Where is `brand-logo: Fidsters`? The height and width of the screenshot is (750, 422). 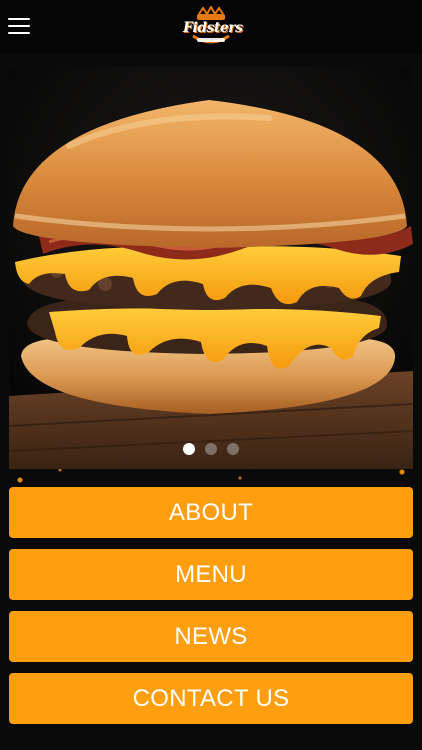
brand-logo: Fidsters is located at coordinates (213, 27).